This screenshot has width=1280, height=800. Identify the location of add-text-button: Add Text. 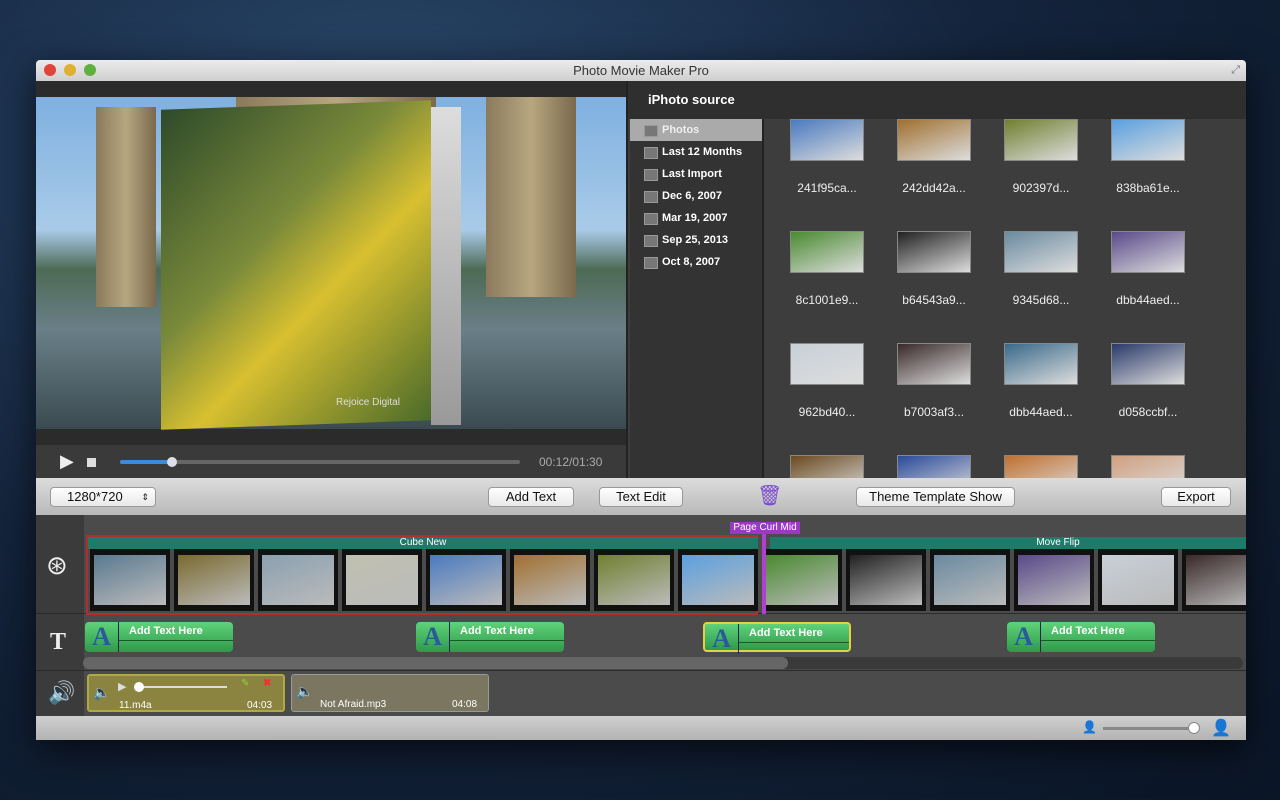
(531, 497).